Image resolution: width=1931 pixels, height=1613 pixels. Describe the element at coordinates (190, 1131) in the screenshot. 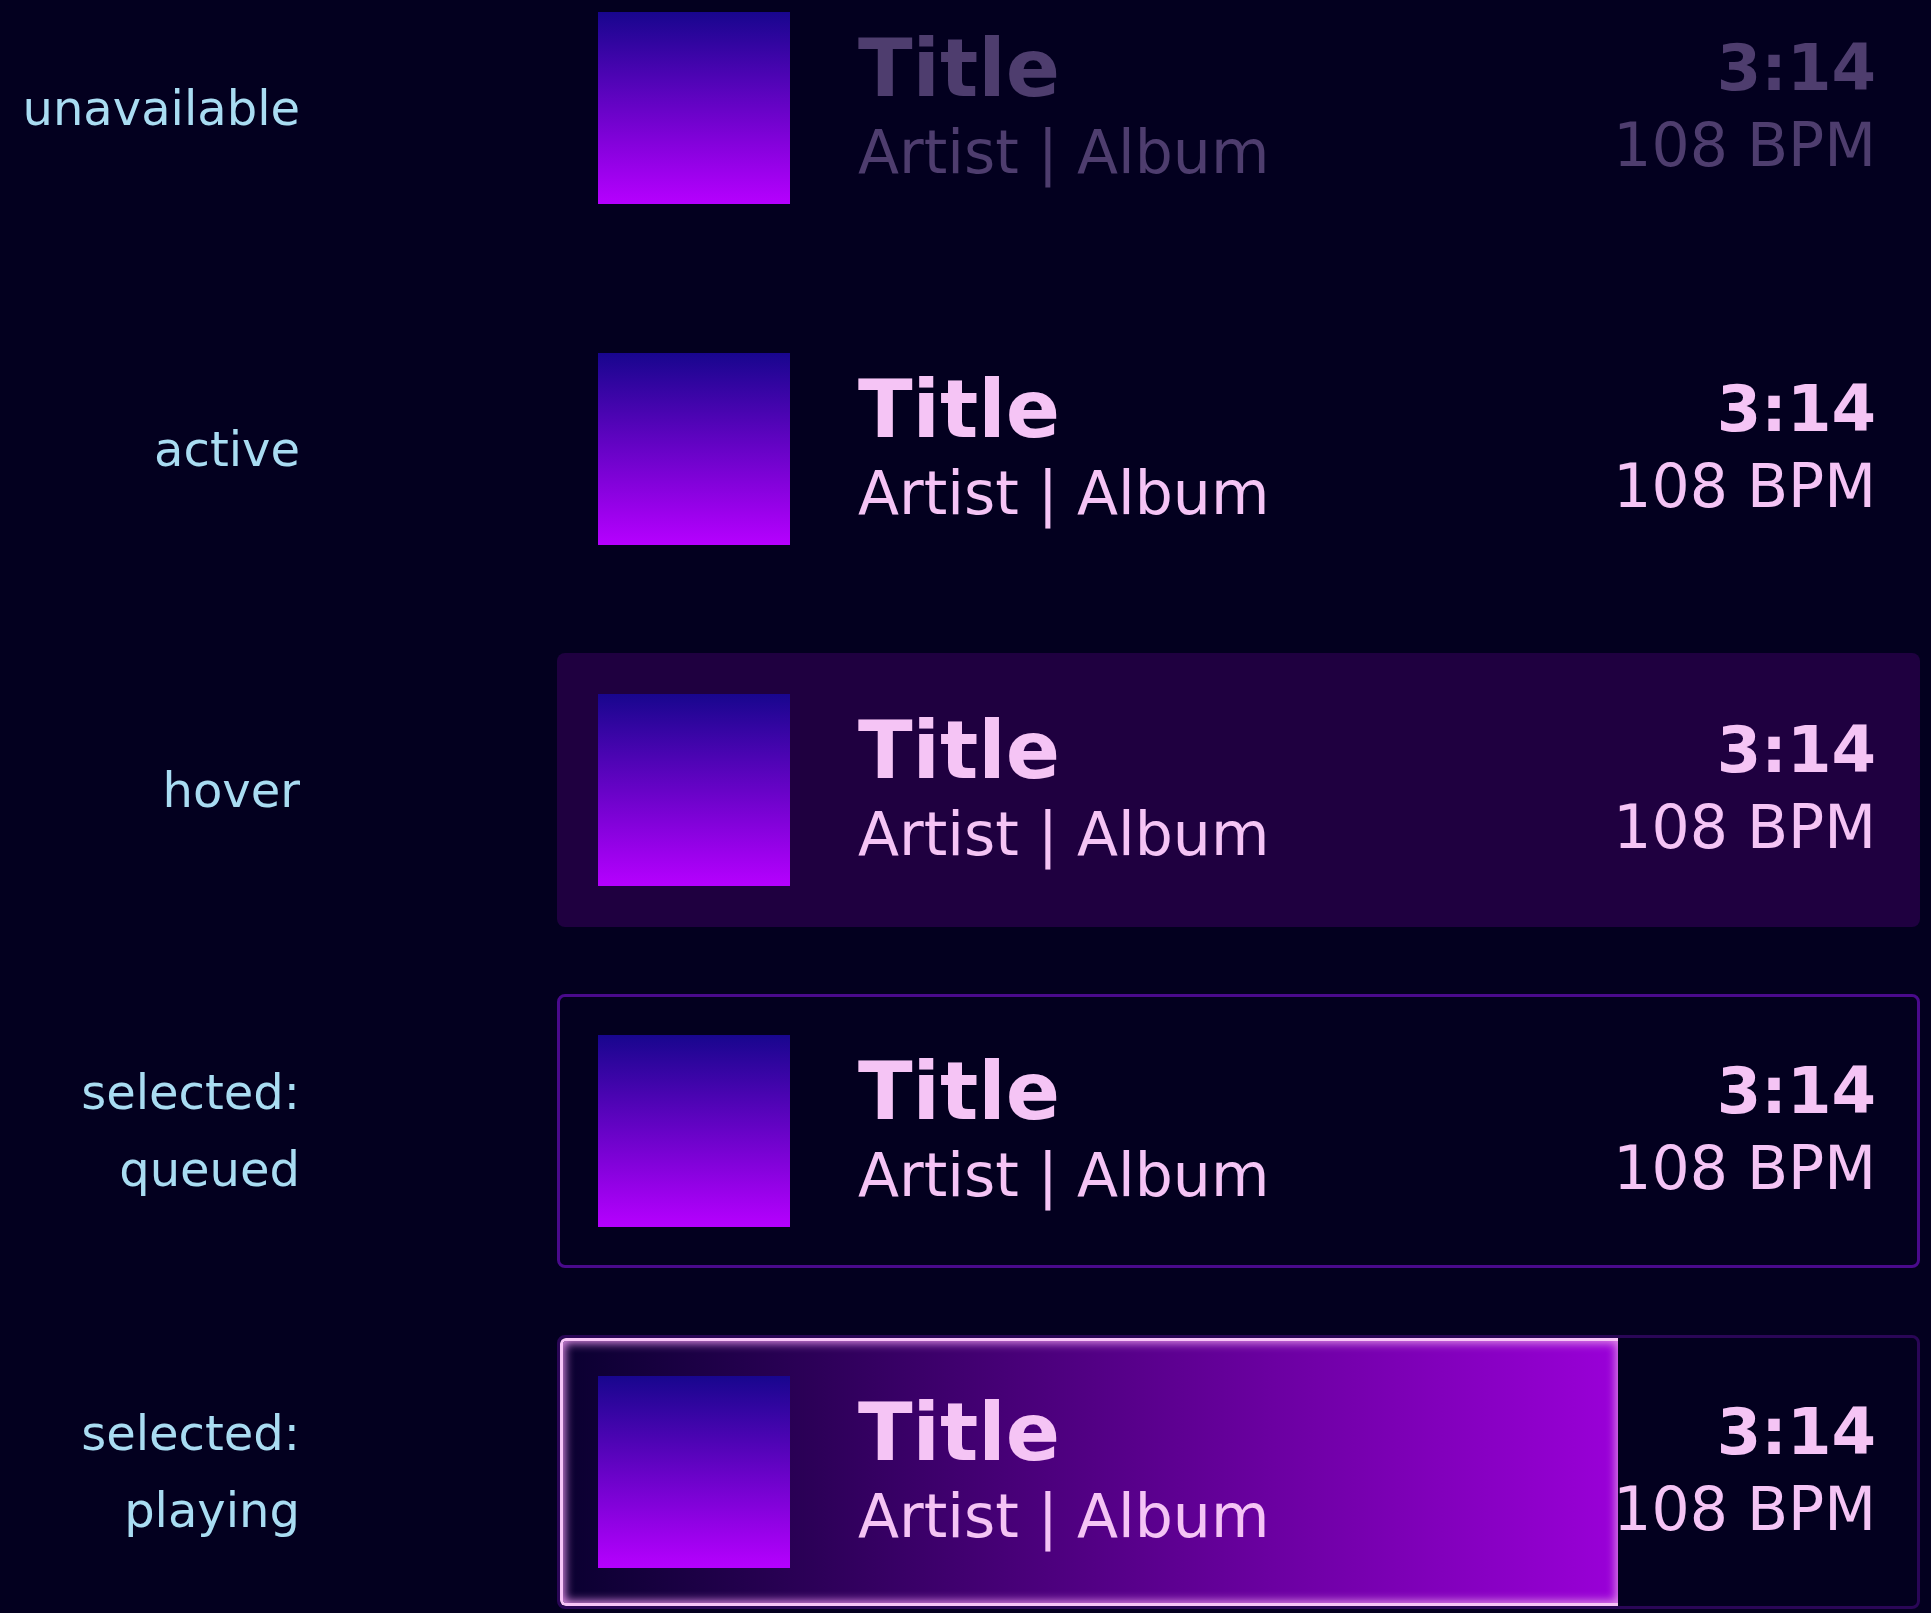

I see `state-label: selected: queued` at that location.